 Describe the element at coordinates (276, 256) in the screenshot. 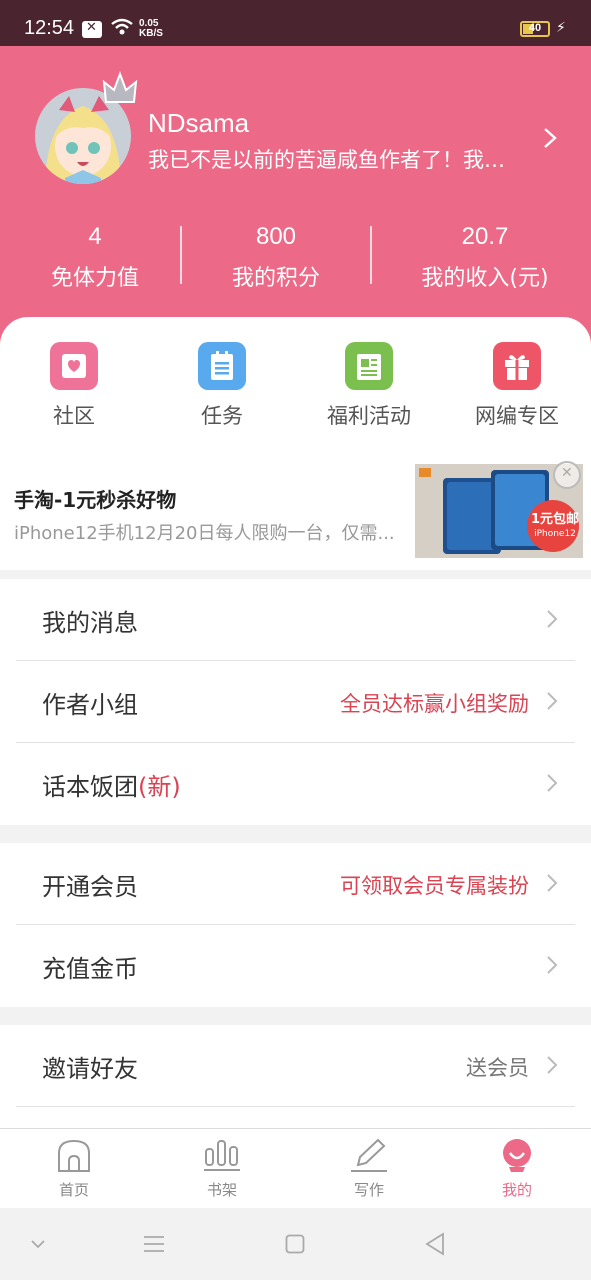

I see `stat-points: 800 我的积分` at that location.